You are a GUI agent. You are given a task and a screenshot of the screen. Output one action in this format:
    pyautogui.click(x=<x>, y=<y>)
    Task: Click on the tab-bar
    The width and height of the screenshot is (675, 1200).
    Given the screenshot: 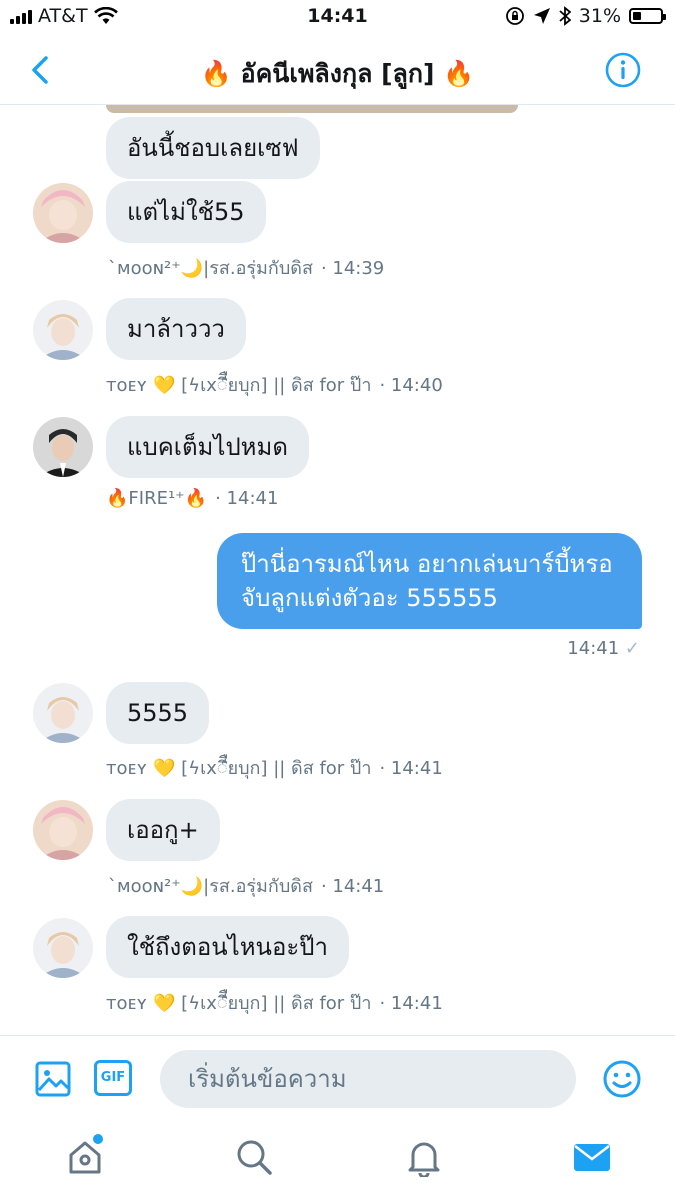 What is the action you would take?
    pyautogui.click(x=337, y=1160)
    